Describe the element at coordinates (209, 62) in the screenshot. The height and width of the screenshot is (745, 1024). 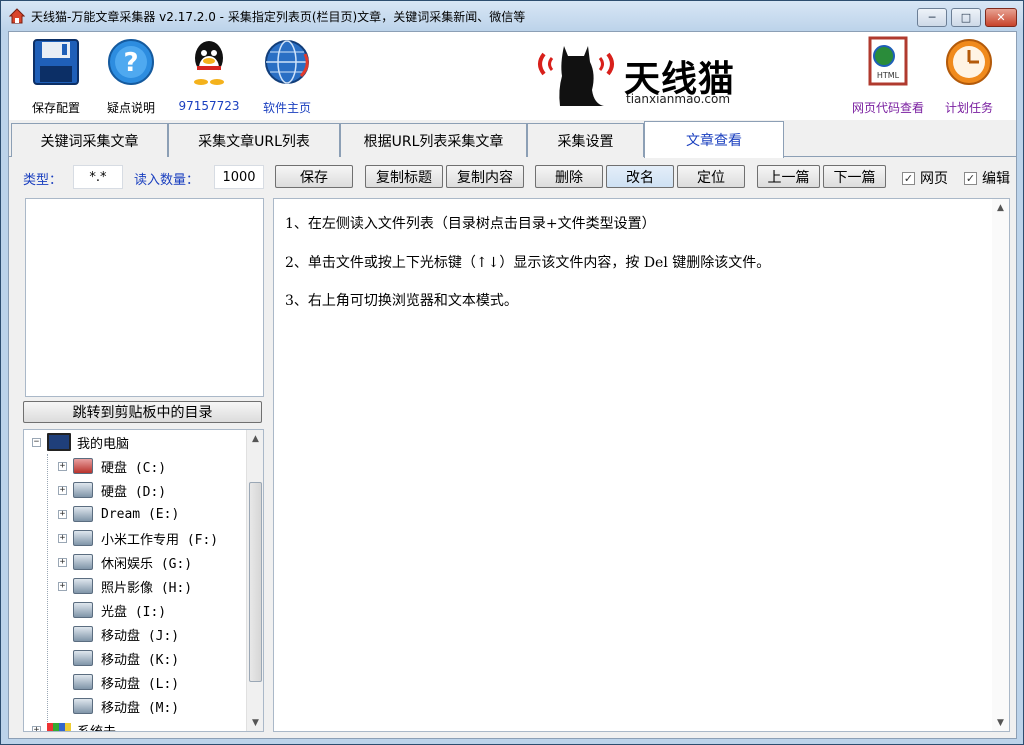
I see `qq-penguin-icon` at that location.